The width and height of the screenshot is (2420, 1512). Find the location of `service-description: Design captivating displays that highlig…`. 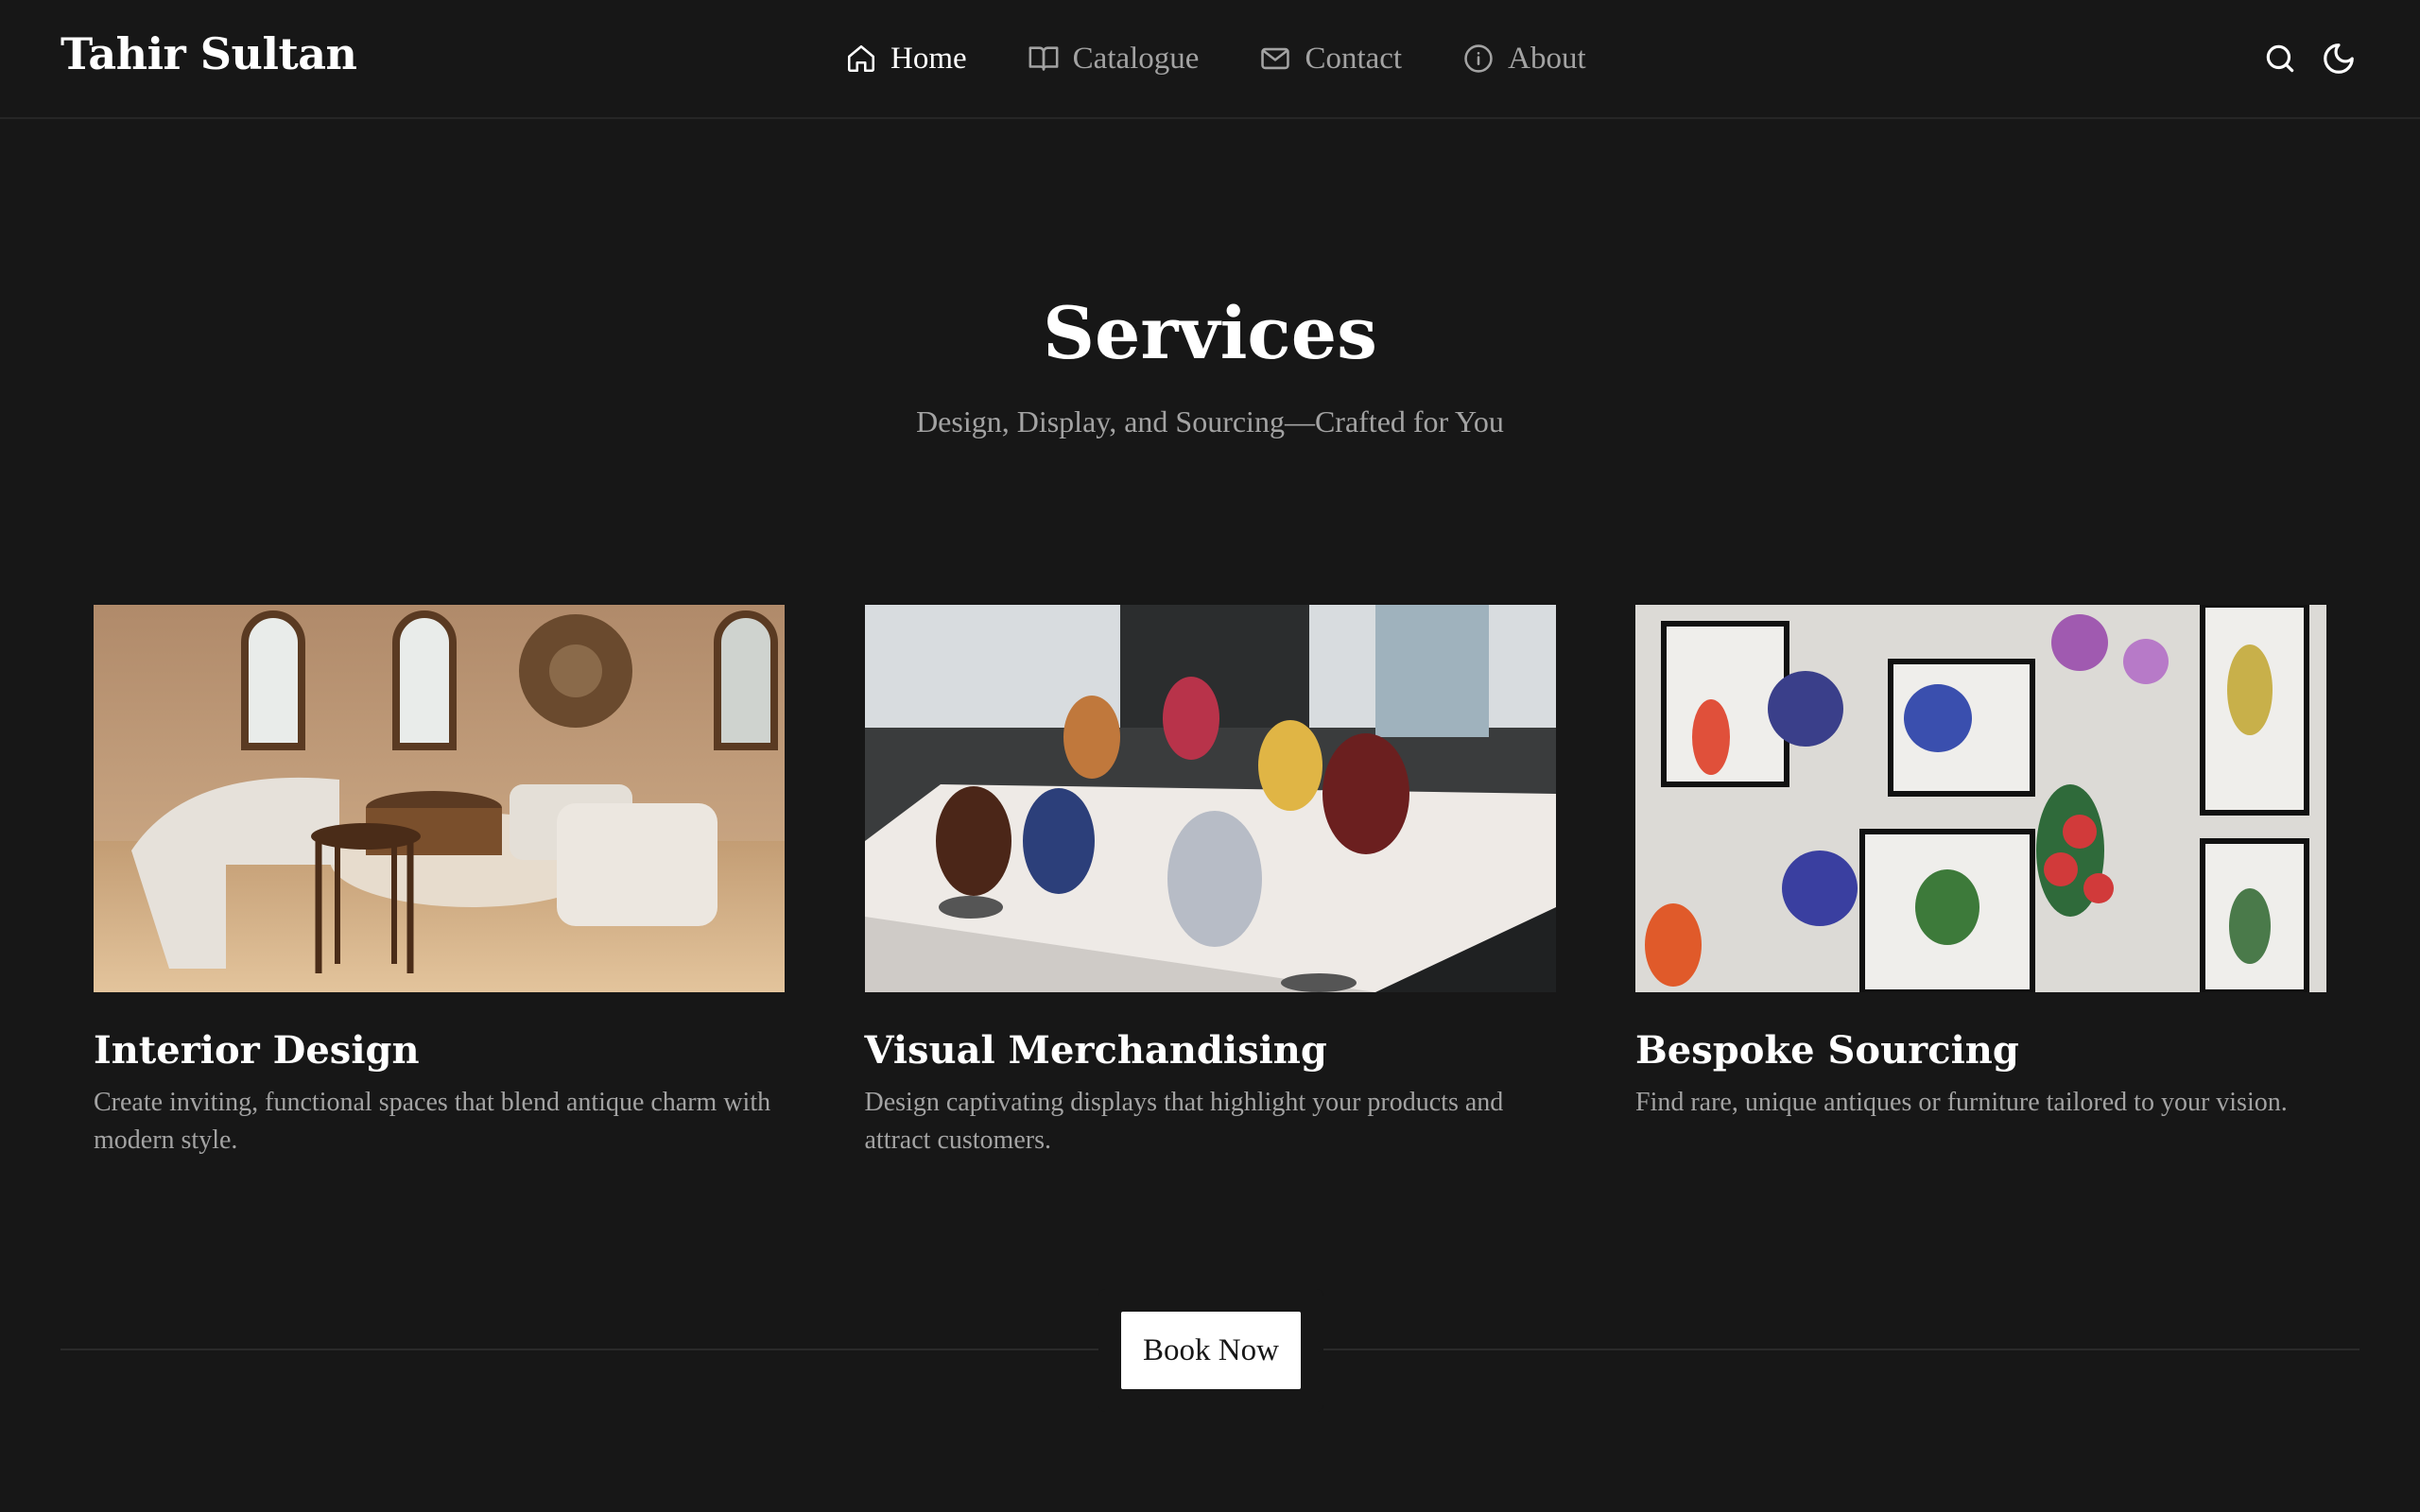

service-description: Design captivating displays that highlig… is located at coordinates (1184, 1121).